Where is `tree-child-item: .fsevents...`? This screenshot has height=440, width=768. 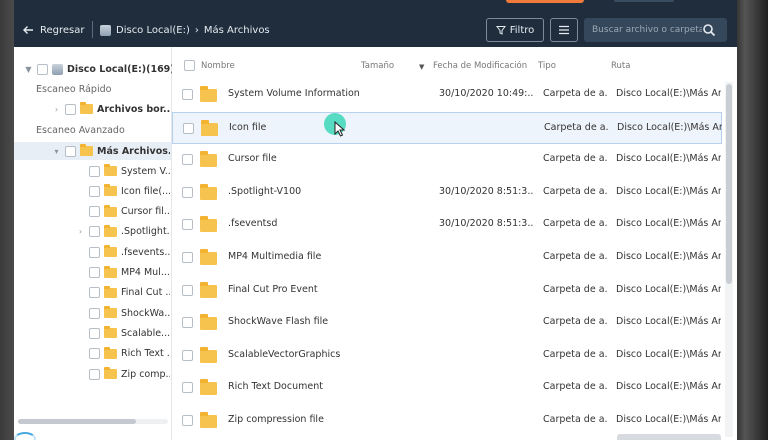
tree-child-item: .fsevents... is located at coordinates (123, 252).